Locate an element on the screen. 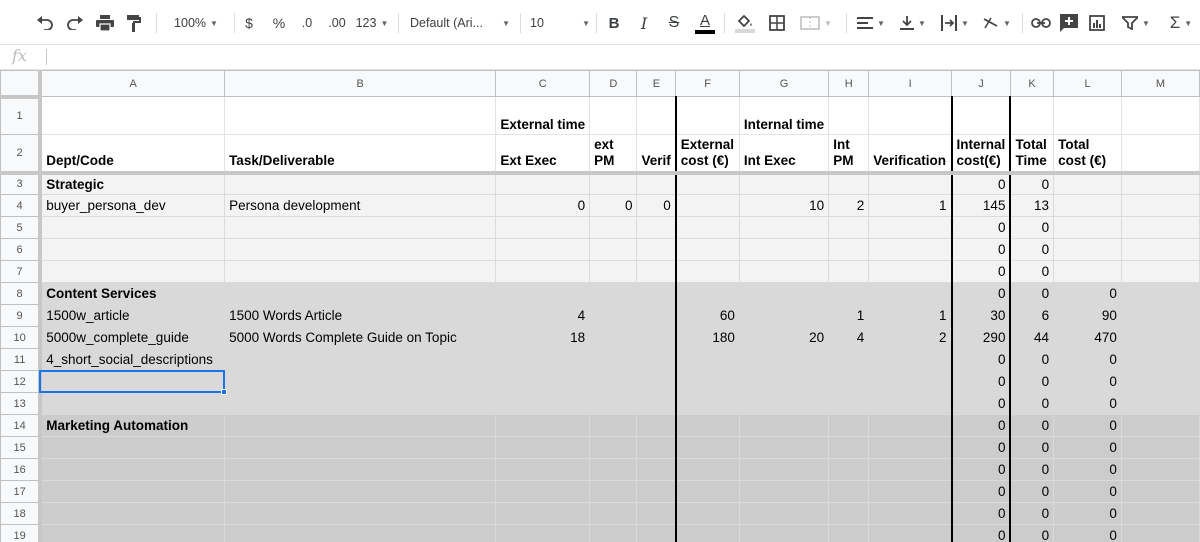 The image size is (1200, 542). cell-d13 is located at coordinates (613, 403).